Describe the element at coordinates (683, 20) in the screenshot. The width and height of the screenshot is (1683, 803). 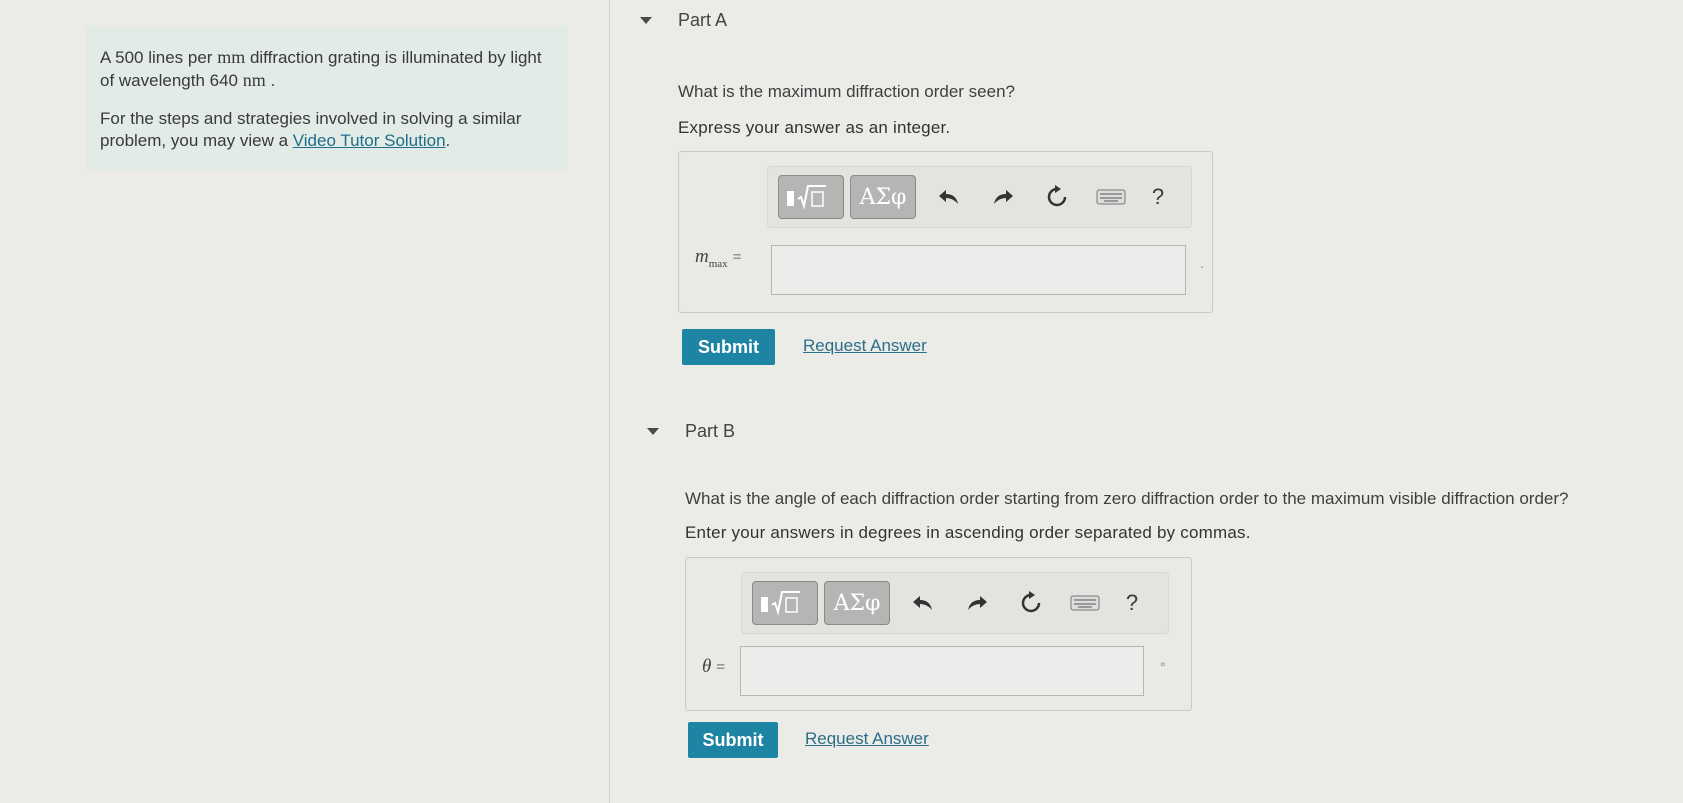
I see `part-a-header: Part A` at that location.